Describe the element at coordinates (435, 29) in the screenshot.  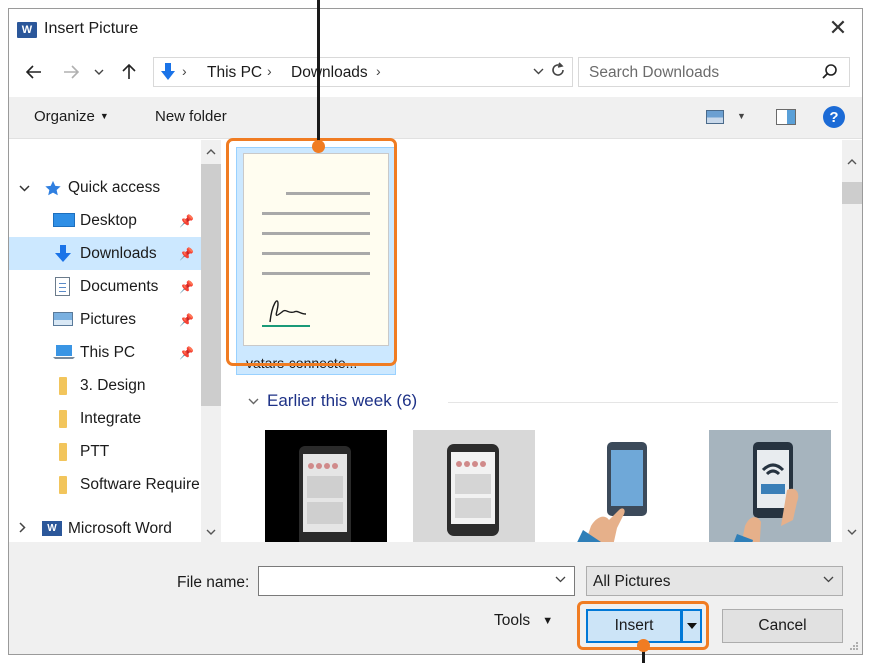
I see `title-bar: W Insert Picture ✕` at that location.